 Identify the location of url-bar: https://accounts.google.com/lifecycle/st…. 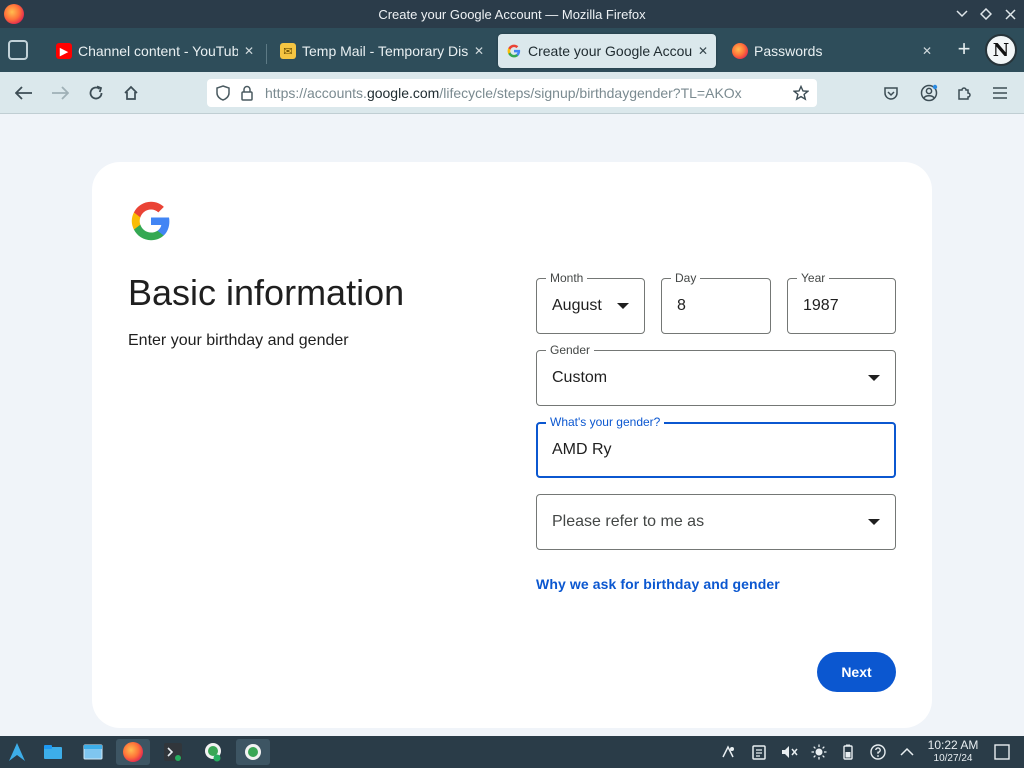
(512, 93).